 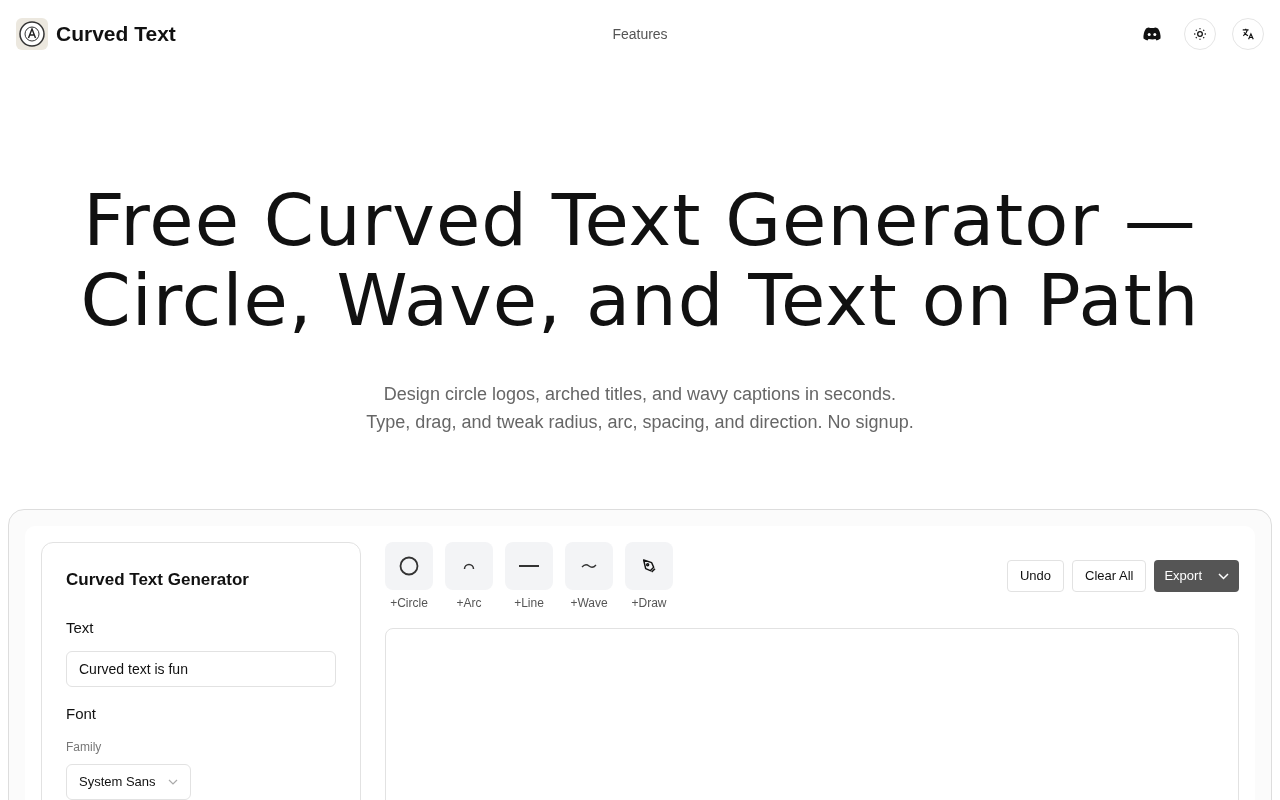 I want to click on logo-icon, so click(x=32, y=34).